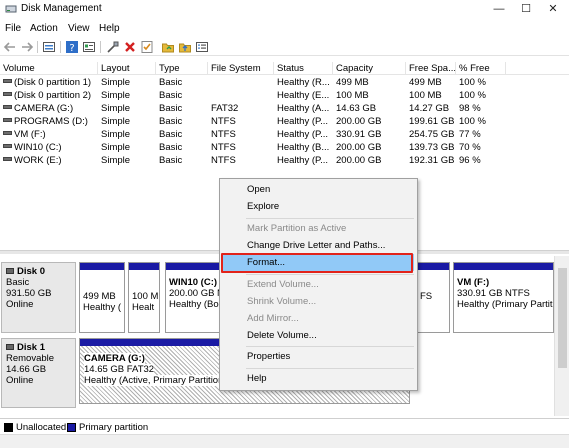  What do you see at coordinates (318, 228) in the screenshot?
I see `menu-item-mark-active: Mark Partition as Active` at bounding box center [318, 228].